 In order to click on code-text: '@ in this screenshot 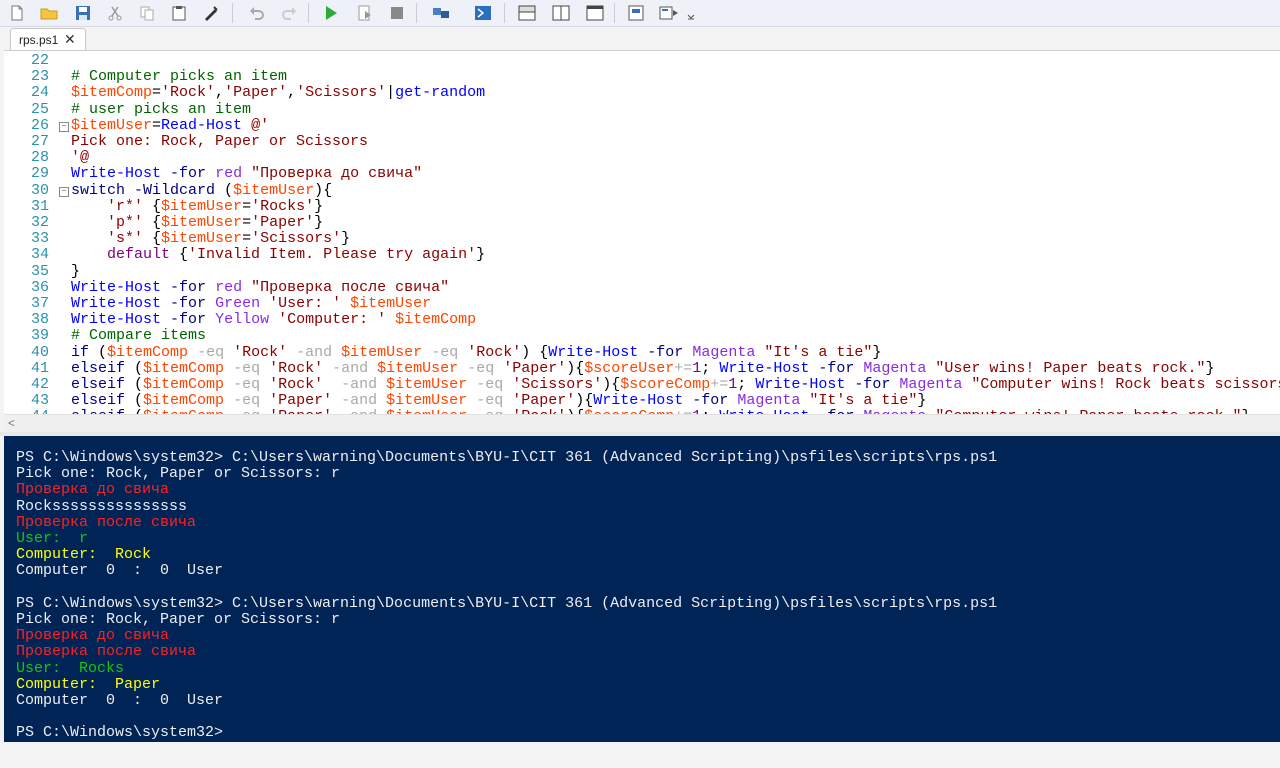, I will do `click(80, 158)`.